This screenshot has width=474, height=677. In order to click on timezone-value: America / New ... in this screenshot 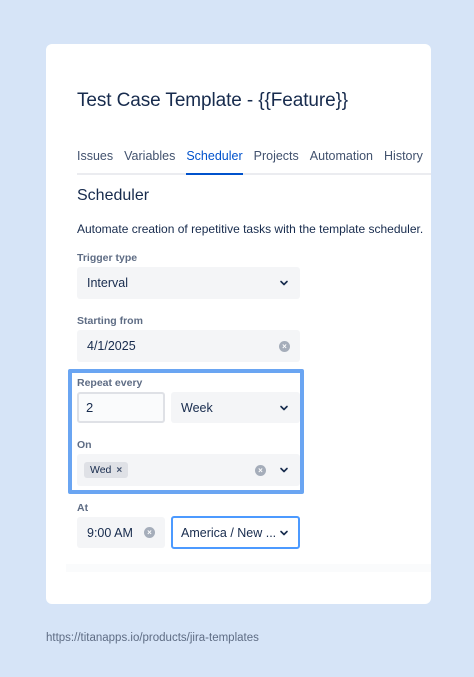, I will do `click(229, 532)`.